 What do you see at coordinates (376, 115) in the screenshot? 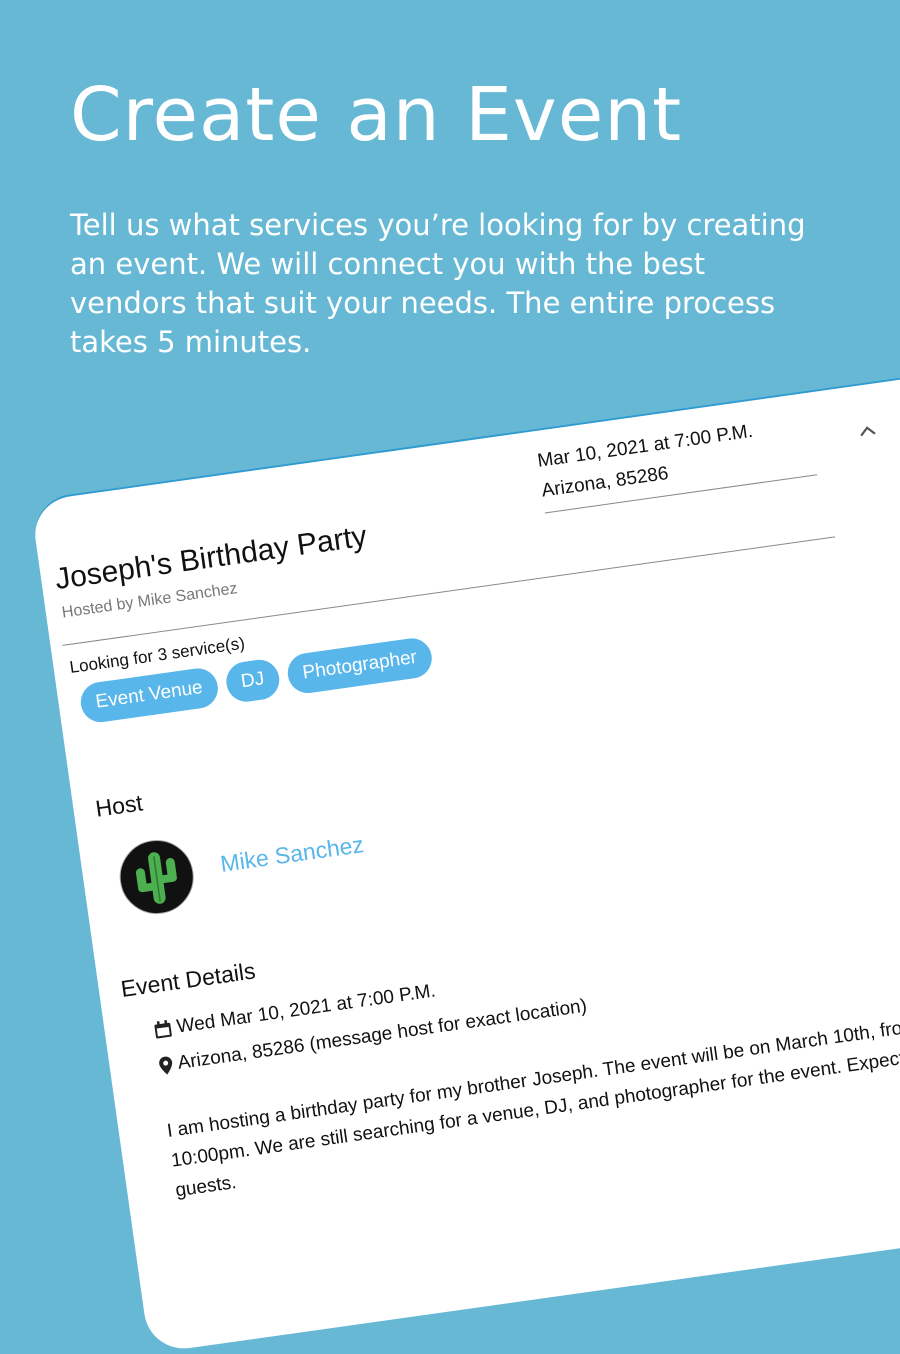
I see `page-headline: Create an Event` at bounding box center [376, 115].